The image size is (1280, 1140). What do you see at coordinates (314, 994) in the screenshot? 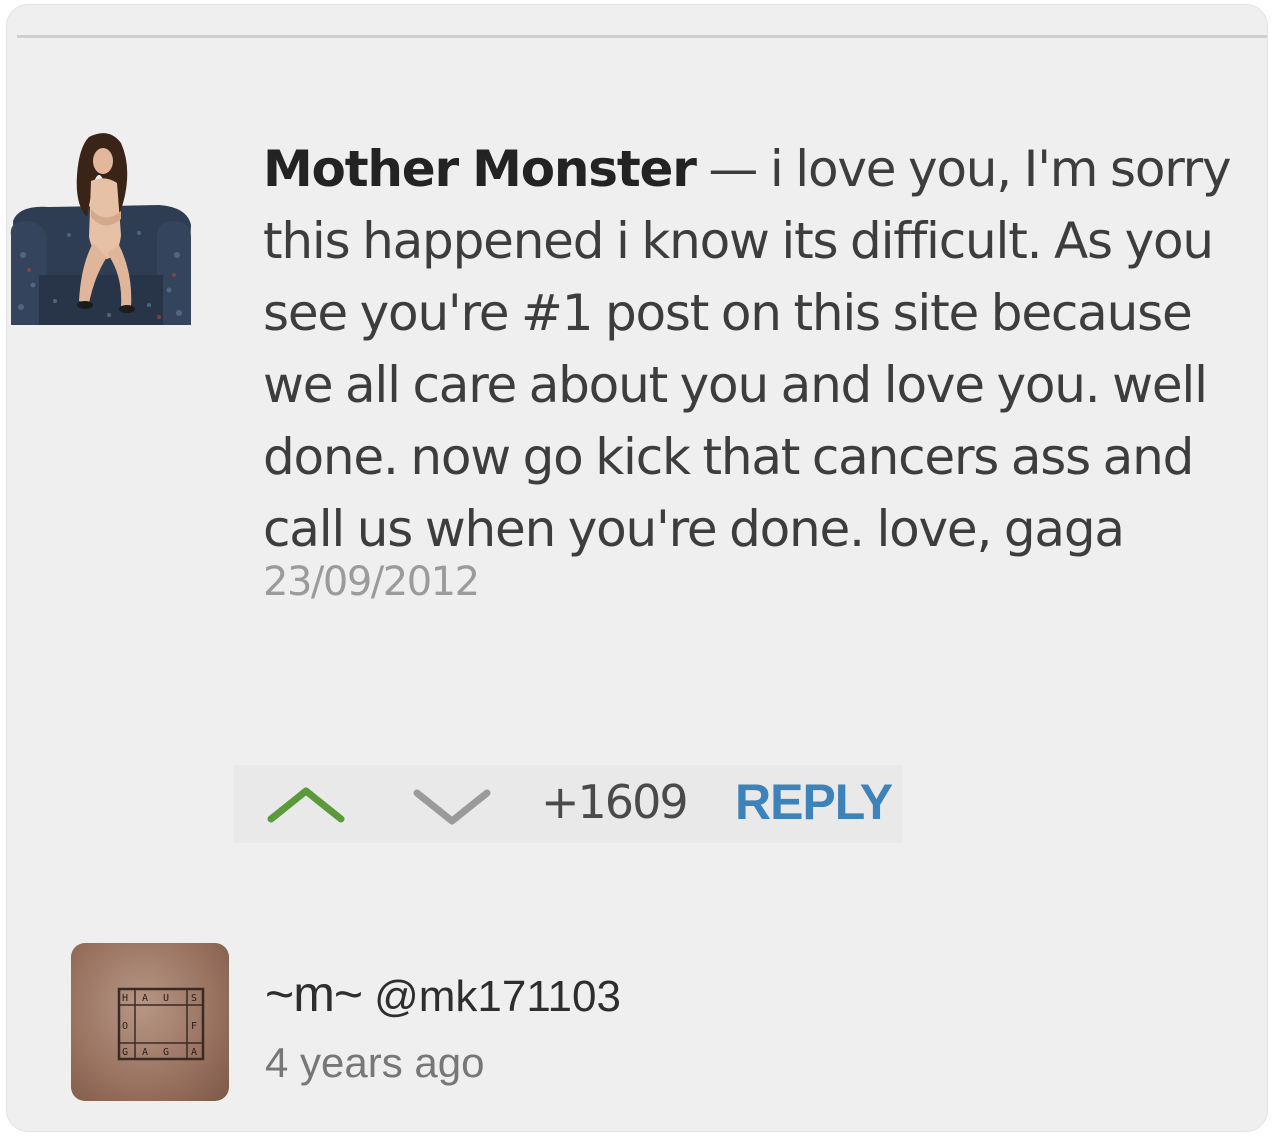
I see `poster-display-name: ~m~` at bounding box center [314, 994].